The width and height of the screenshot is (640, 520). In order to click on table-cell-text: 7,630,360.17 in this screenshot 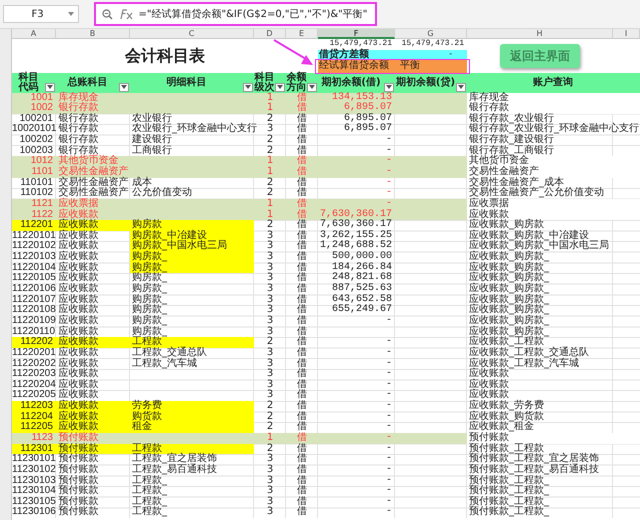, I will do `click(355, 215)`.